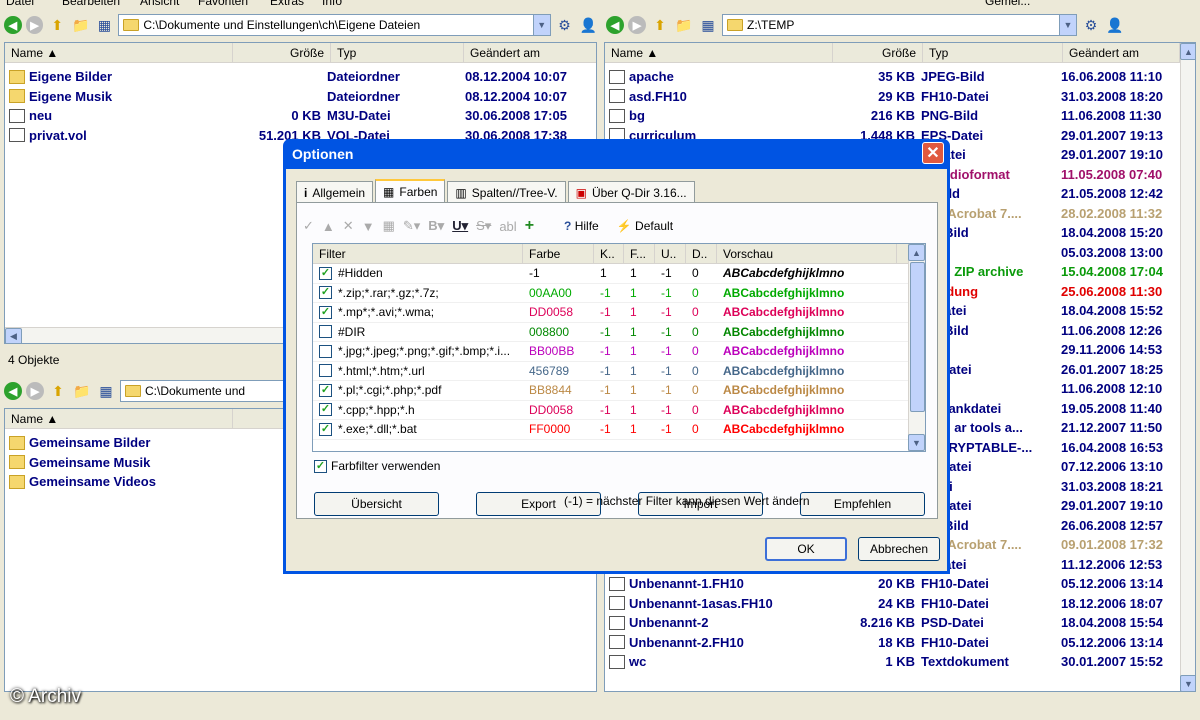 This screenshot has height=720, width=1200. What do you see at coordinates (565, 25) in the screenshot?
I see `options-icon: ⚙` at bounding box center [565, 25].